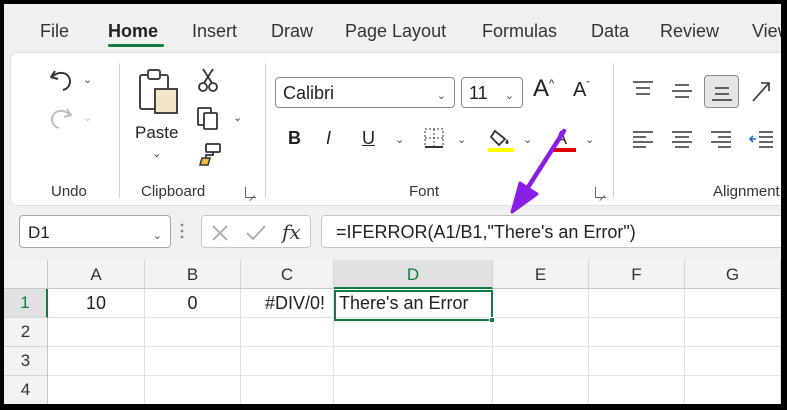 The height and width of the screenshot is (410, 787). I want to click on cancel-icon, so click(220, 233).